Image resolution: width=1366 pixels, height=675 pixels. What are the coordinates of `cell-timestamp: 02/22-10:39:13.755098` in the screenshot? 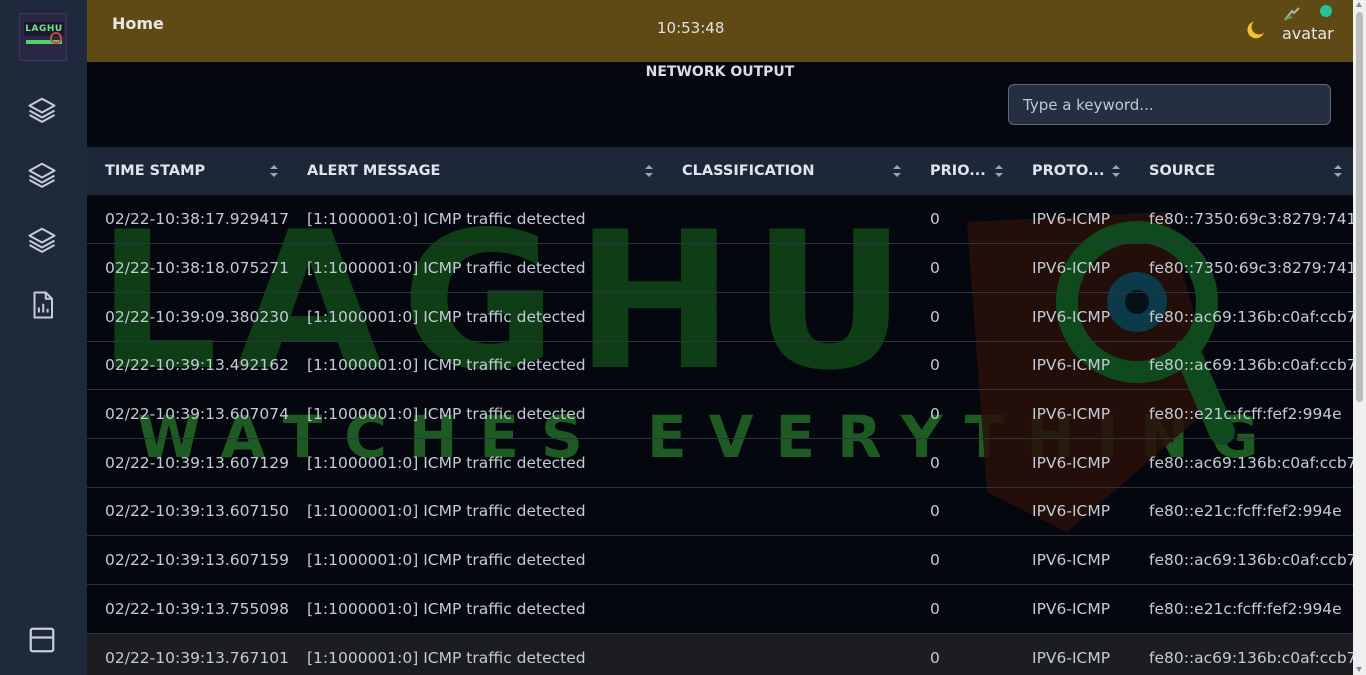 It's located at (197, 608).